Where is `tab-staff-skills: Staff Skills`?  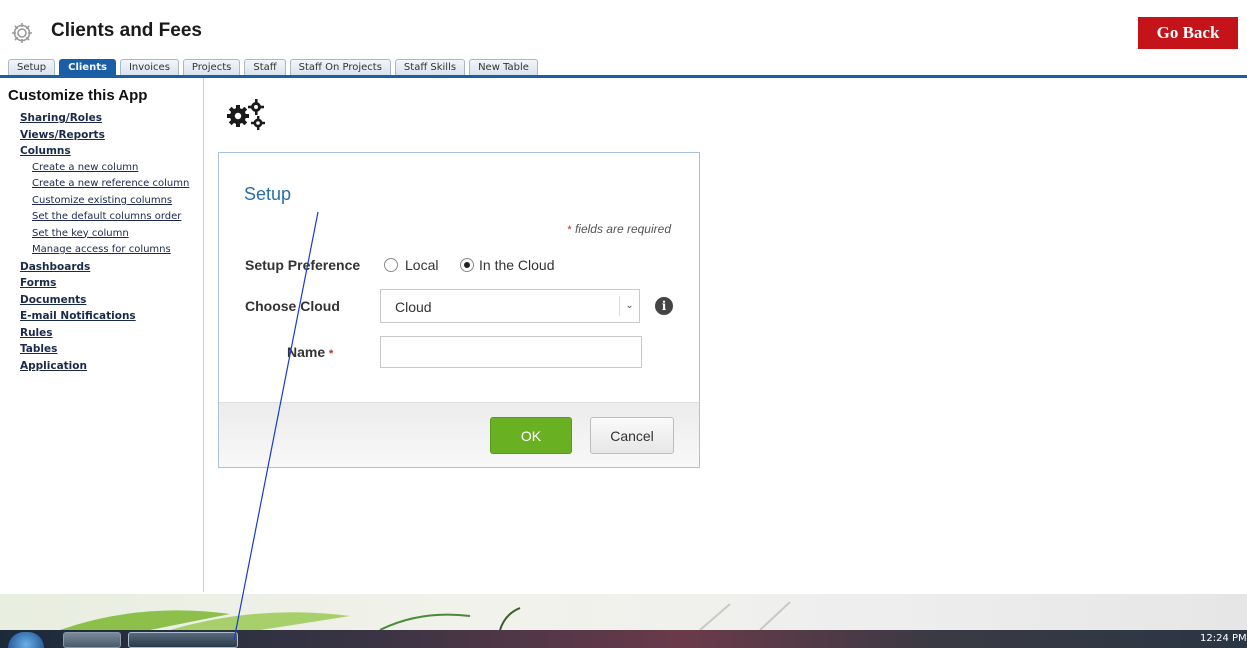 tab-staff-skills: Staff Skills is located at coordinates (430, 67).